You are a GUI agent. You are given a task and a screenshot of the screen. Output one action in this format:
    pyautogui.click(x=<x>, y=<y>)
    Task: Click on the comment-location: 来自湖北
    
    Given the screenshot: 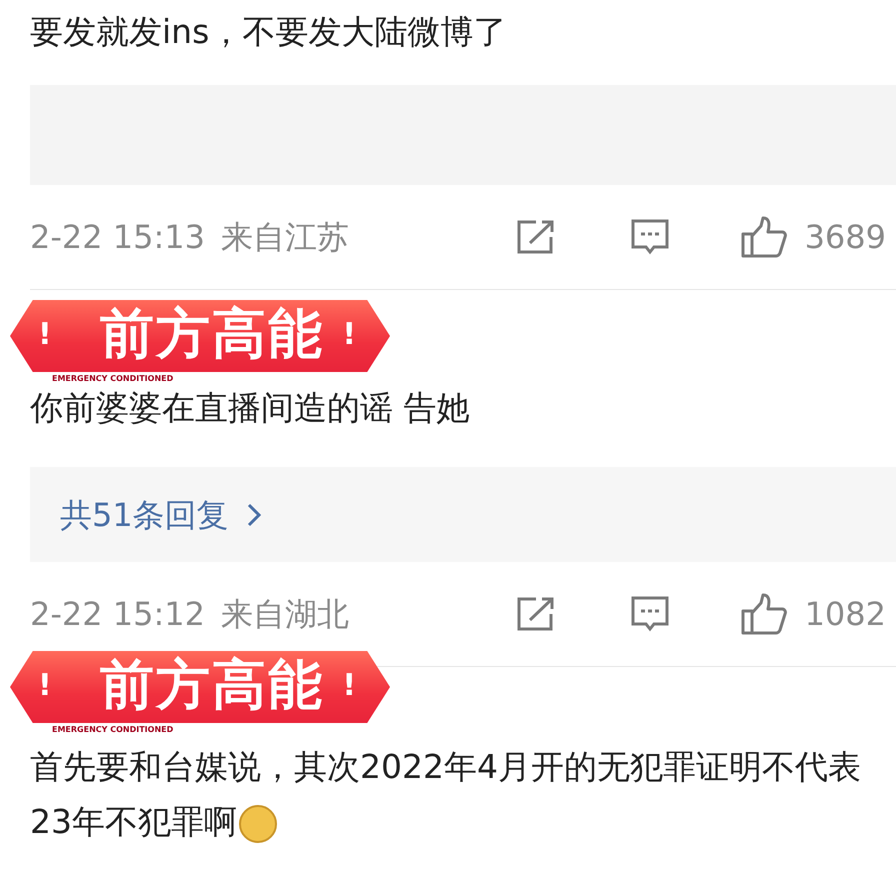 What is the action you would take?
    pyautogui.click(x=285, y=614)
    